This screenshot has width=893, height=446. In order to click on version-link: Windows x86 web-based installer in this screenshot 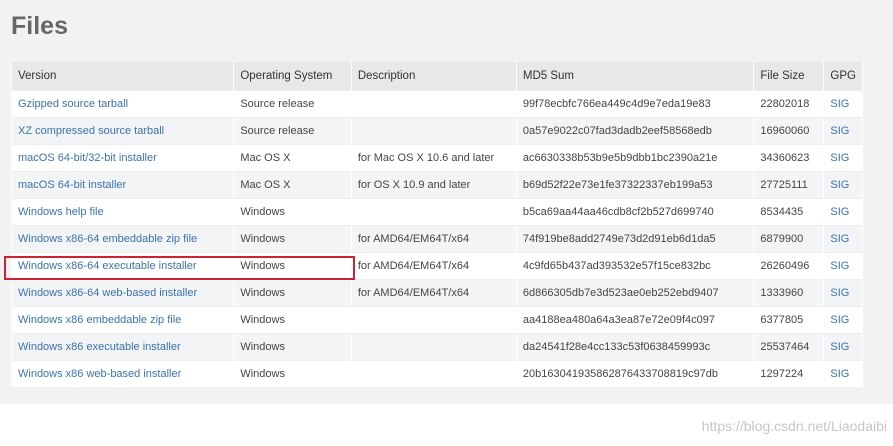, I will do `click(99, 374)`.